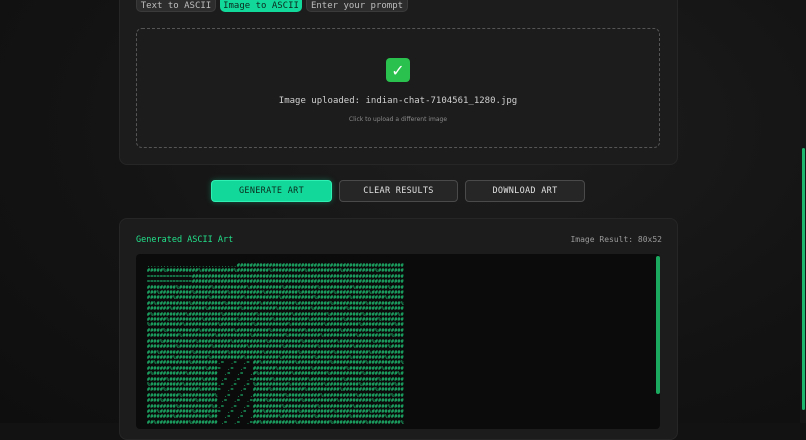  I want to click on check-mark-icon: ✓, so click(398, 70).